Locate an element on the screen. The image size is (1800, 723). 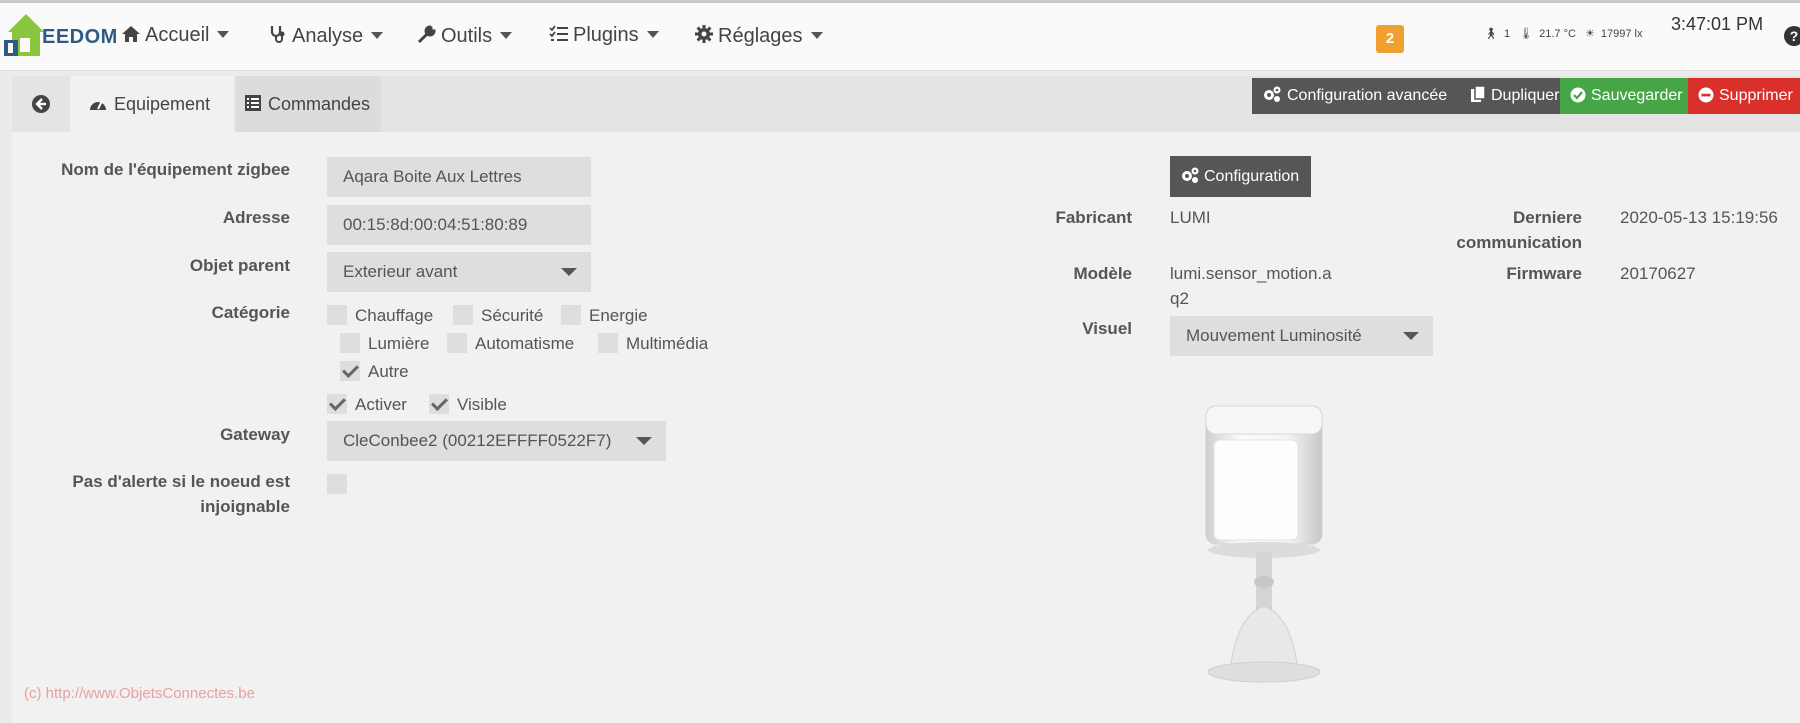
luminosity-value: 17997 lx is located at coordinates (1621, 34).